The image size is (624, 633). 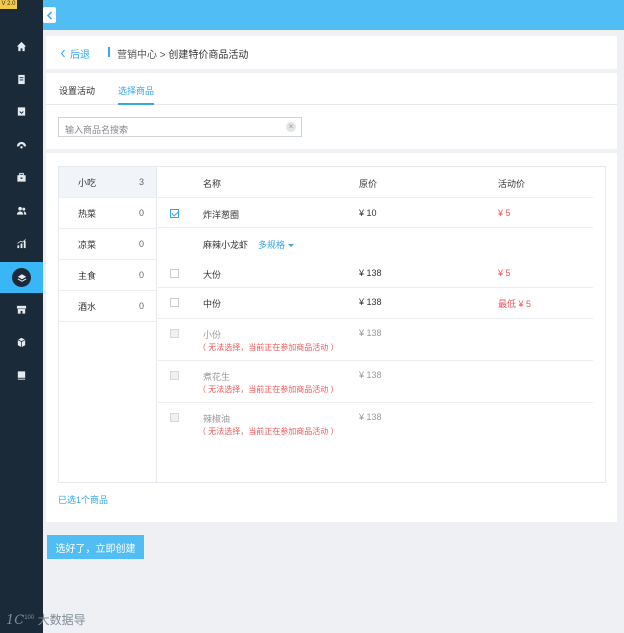 What do you see at coordinates (217, 419) in the screenshot?
I see `goods-name: 辣椒油` at bounding box center [217, 419].